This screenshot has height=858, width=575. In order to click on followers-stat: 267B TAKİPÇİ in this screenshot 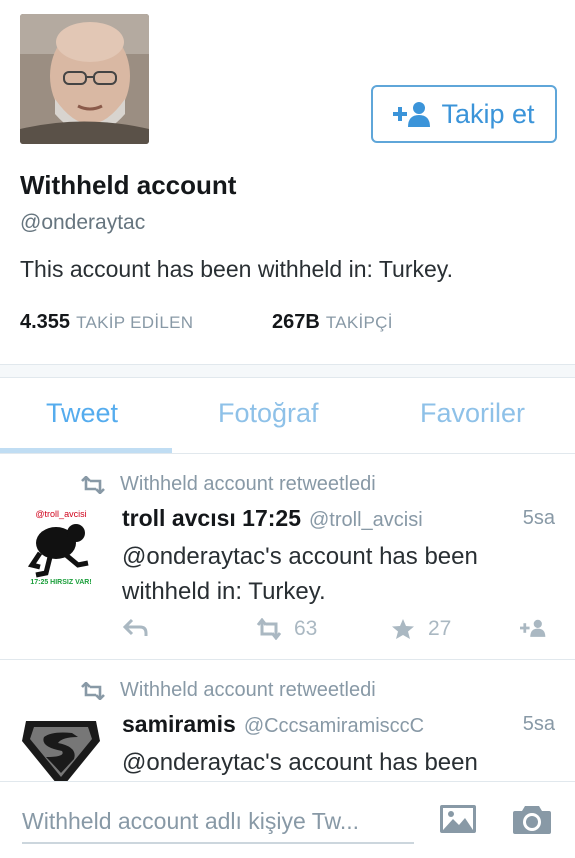, I will do `click(332, 322)`.